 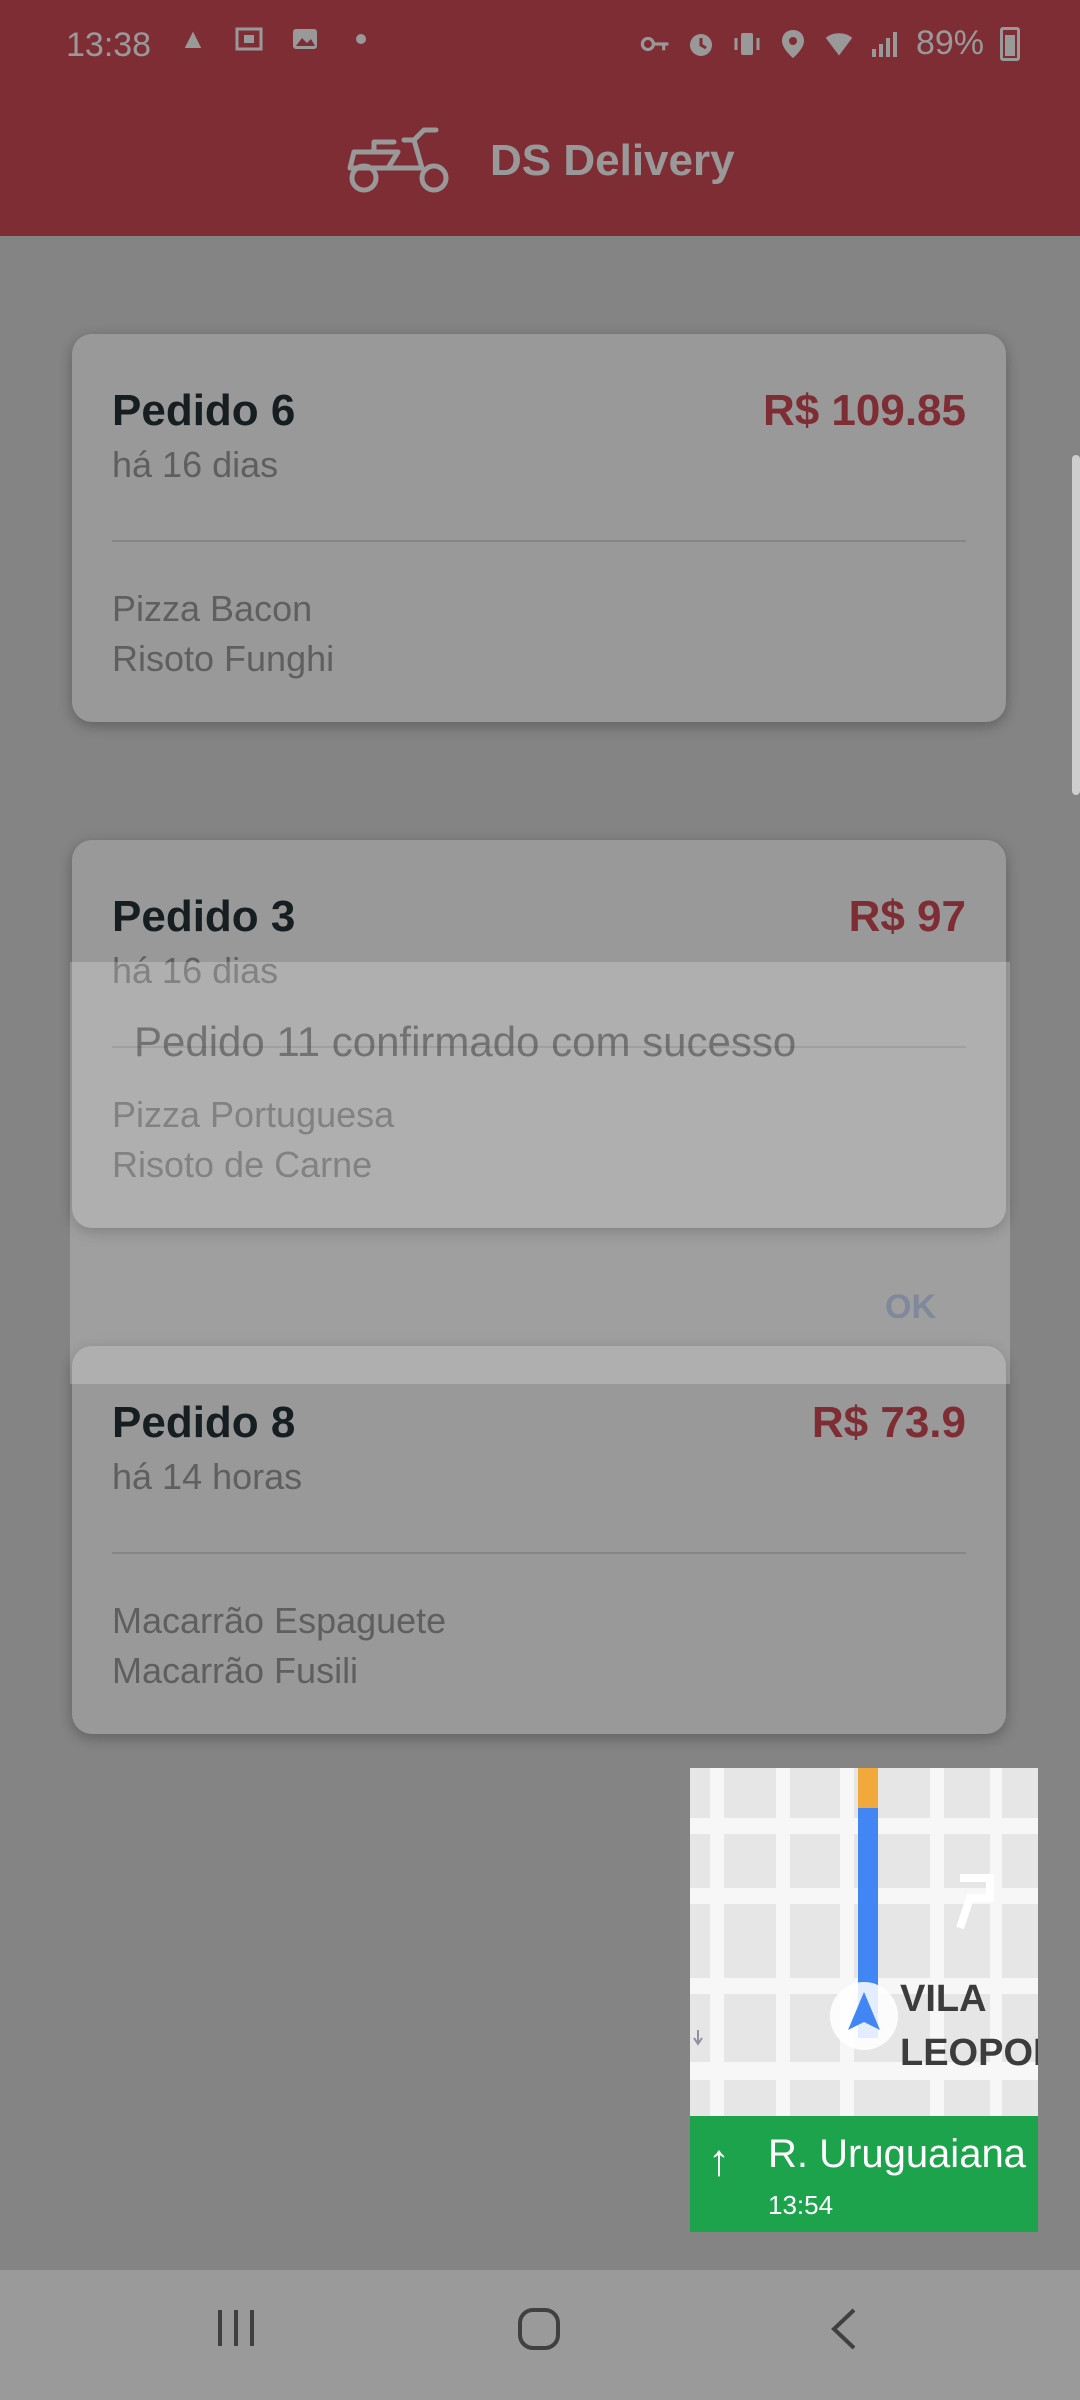 What do you see at coordinates (910, 1307) in the screenshot?
I see `ok-button: OK` at bounding box center [910, 1307].